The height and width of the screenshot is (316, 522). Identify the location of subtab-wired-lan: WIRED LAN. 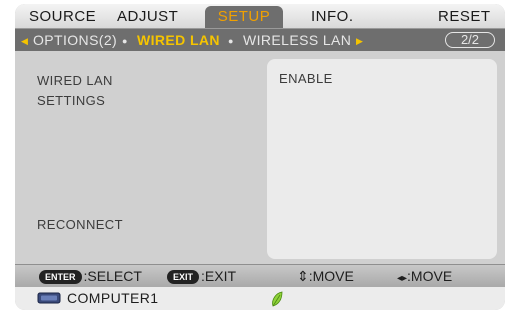
(178, 40).